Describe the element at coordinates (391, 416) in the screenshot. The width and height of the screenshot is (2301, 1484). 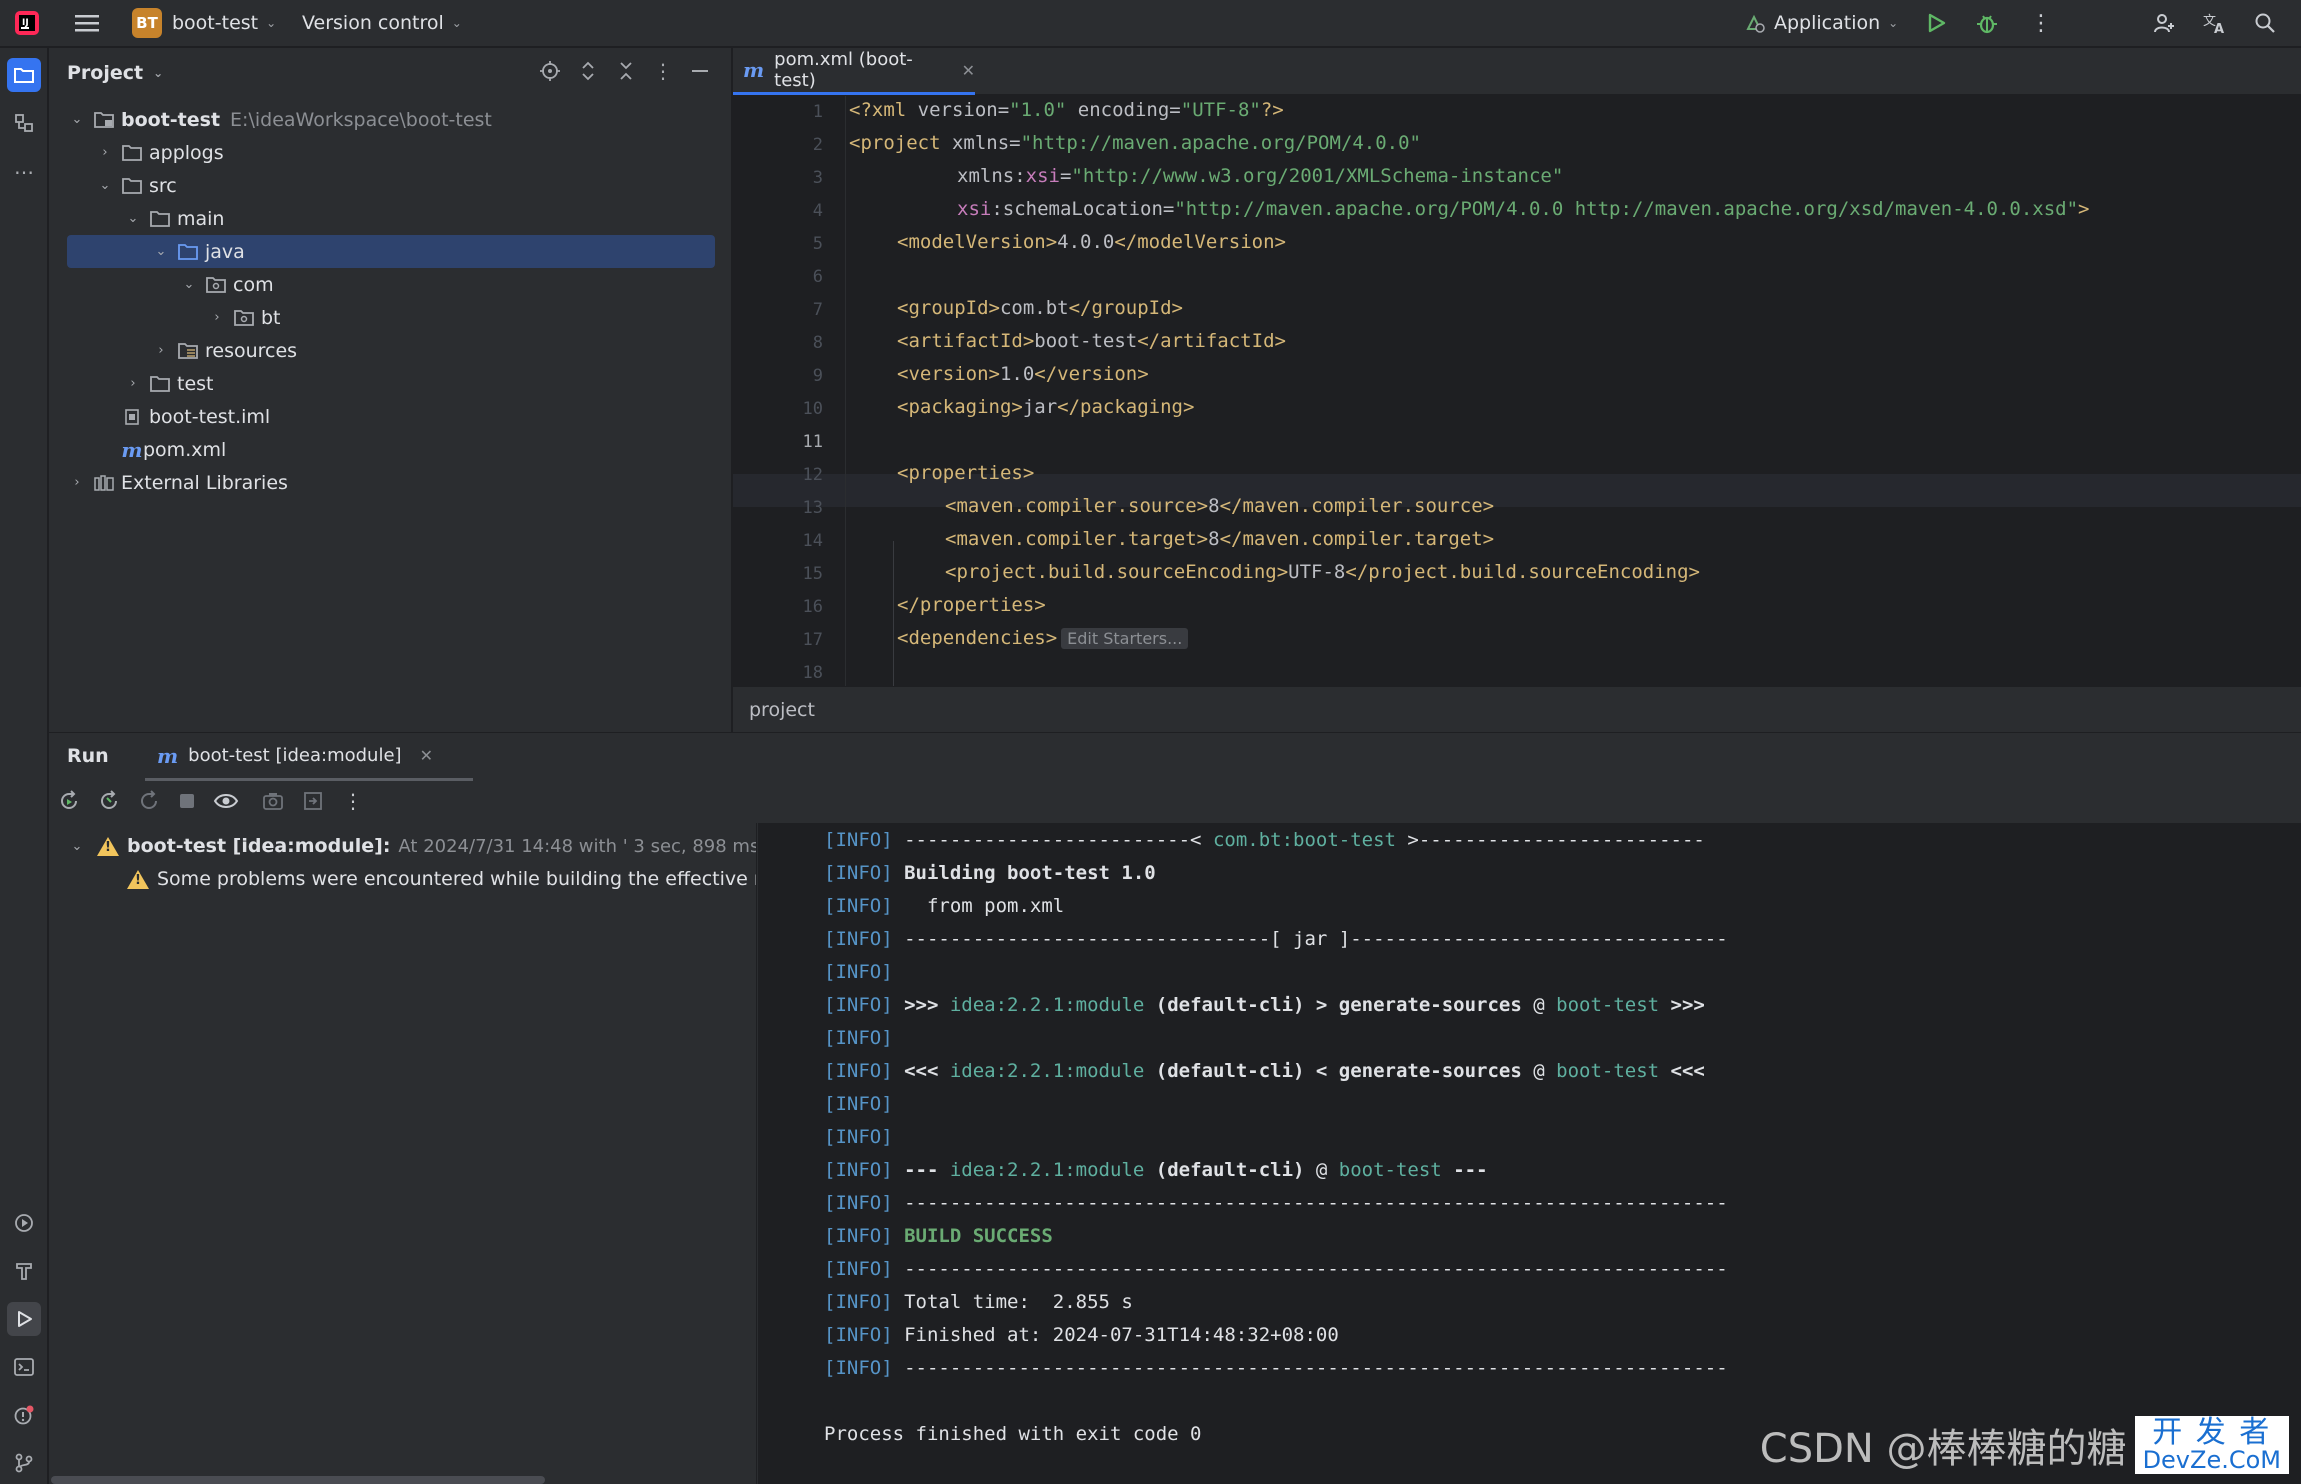
I see `tree-item-iml: boot-test.iml` at that location.